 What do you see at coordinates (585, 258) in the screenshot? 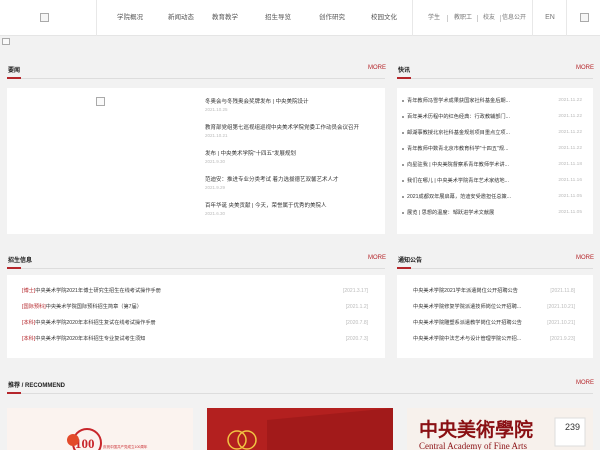
I see `notices-more-link: MORE` at bounding box center [585, 258].